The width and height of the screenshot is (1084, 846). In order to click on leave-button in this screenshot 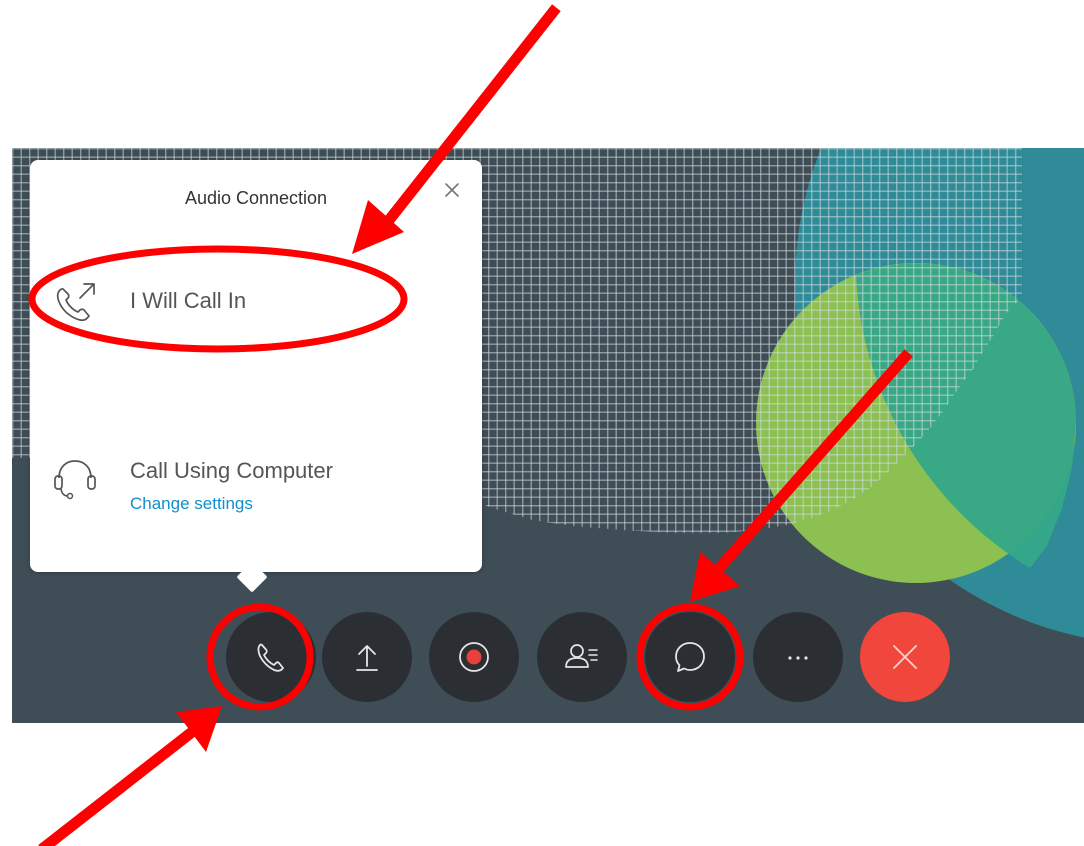, I will do `click(905, 657)`.